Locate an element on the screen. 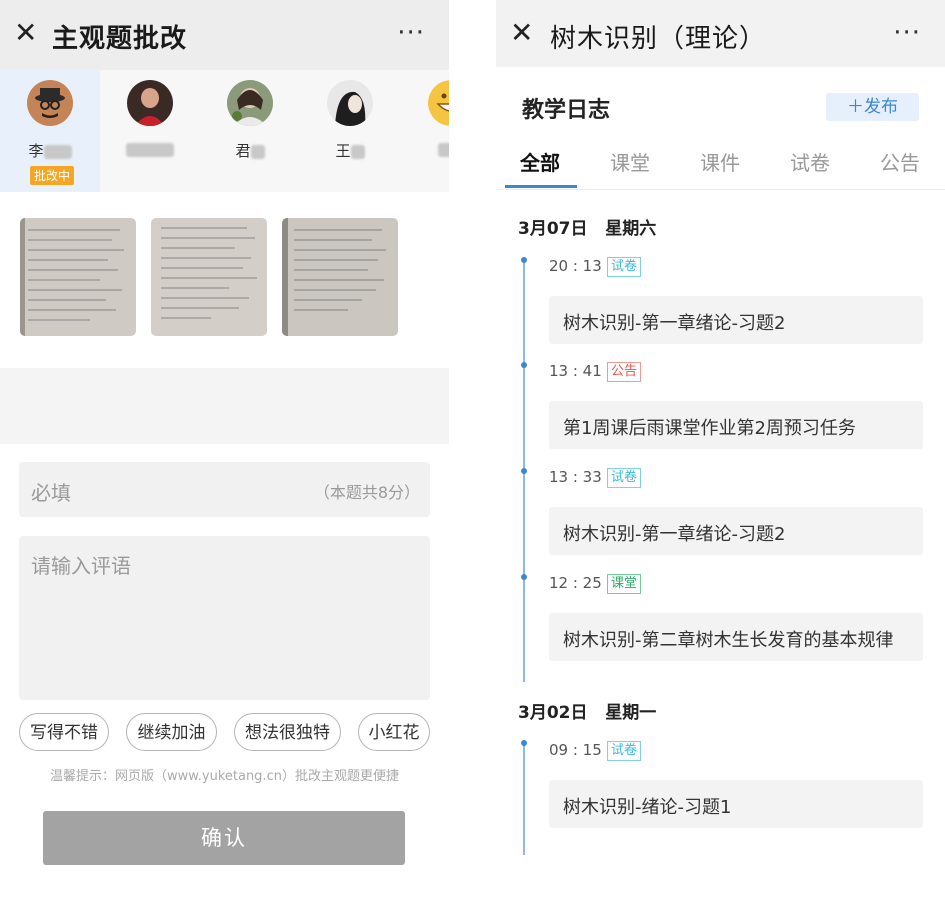 The image size is (945, 900). tab-exam: 试卷 is located at coordinates (810, 161).